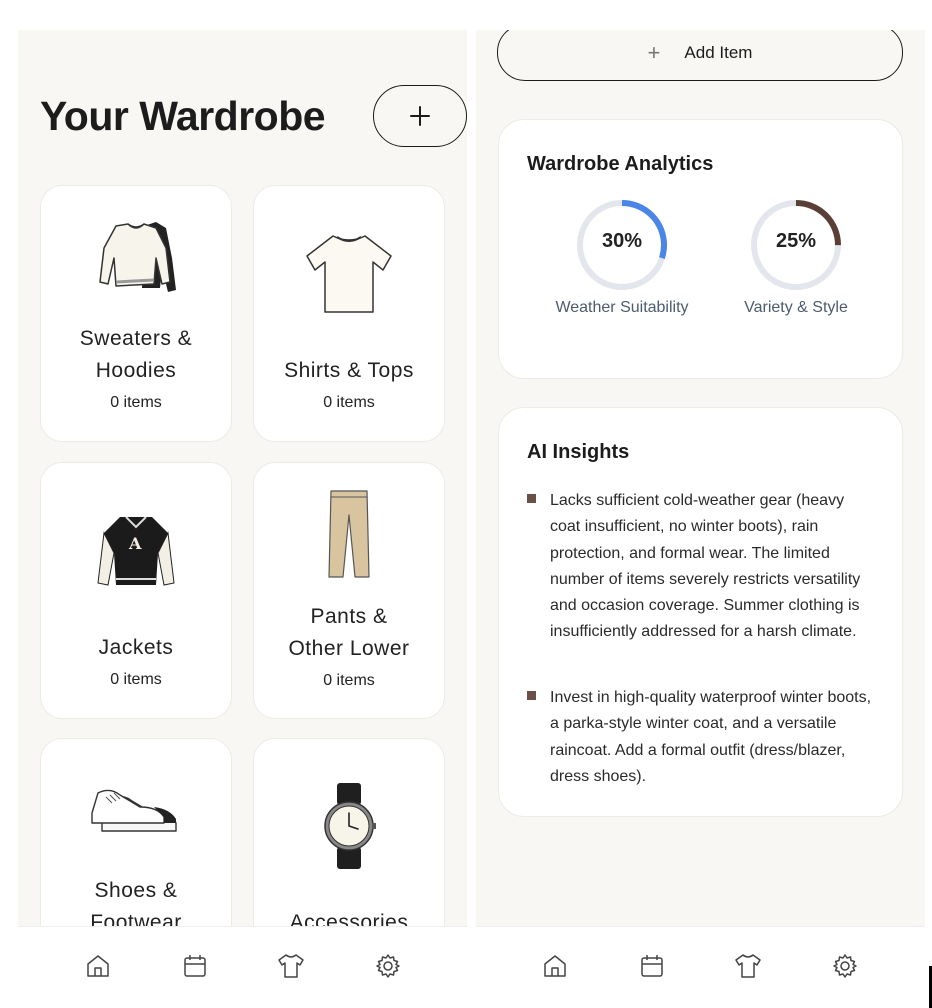 The height and width of the screenshot is (1008, 932). What do you see at coordinates (622, 241) in the screenshot?
I see `gauge-value: 30%` at bounding box center [622, 241].